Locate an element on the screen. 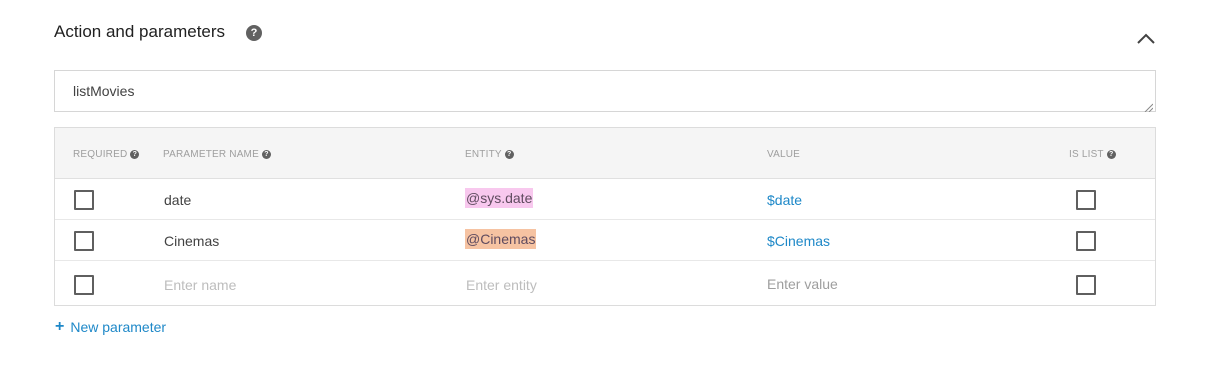  chevron-up-icon is located at coordinates (1146, 38).